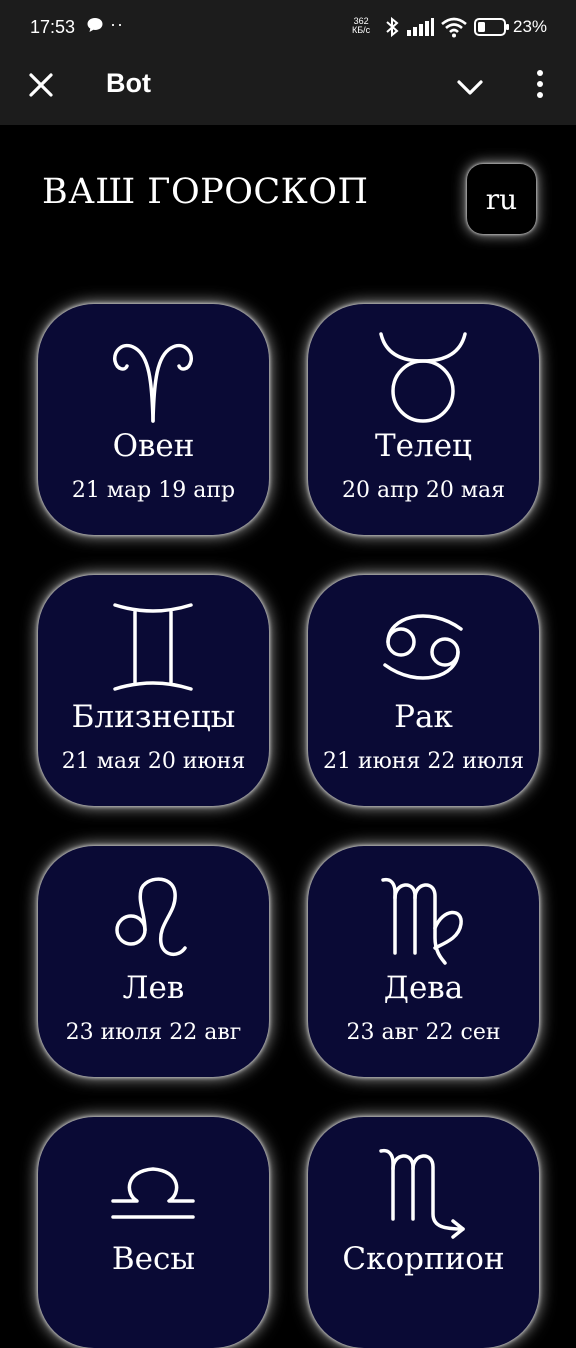 The image size is (576, 1348). I want to click on libra-icon, so click(153, 1193).